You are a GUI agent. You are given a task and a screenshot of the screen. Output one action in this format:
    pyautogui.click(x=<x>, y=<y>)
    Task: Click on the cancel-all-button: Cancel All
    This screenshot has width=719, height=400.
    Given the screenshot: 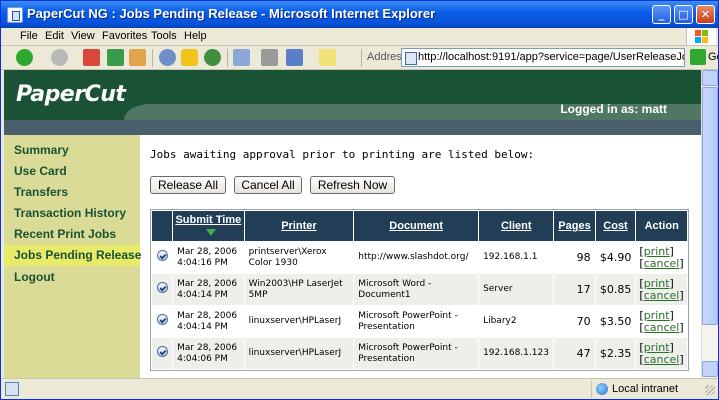 What is the action you would take?
    pyautogui.click(x=268, y=185)
    